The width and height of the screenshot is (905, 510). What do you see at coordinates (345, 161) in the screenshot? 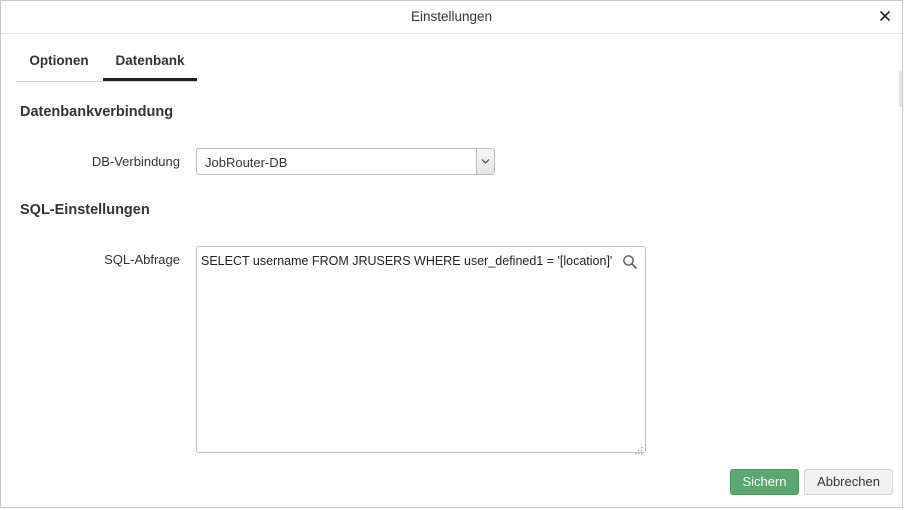
I see `db-connection-select: JobRouter-DB` at bounding box center [345, 161].